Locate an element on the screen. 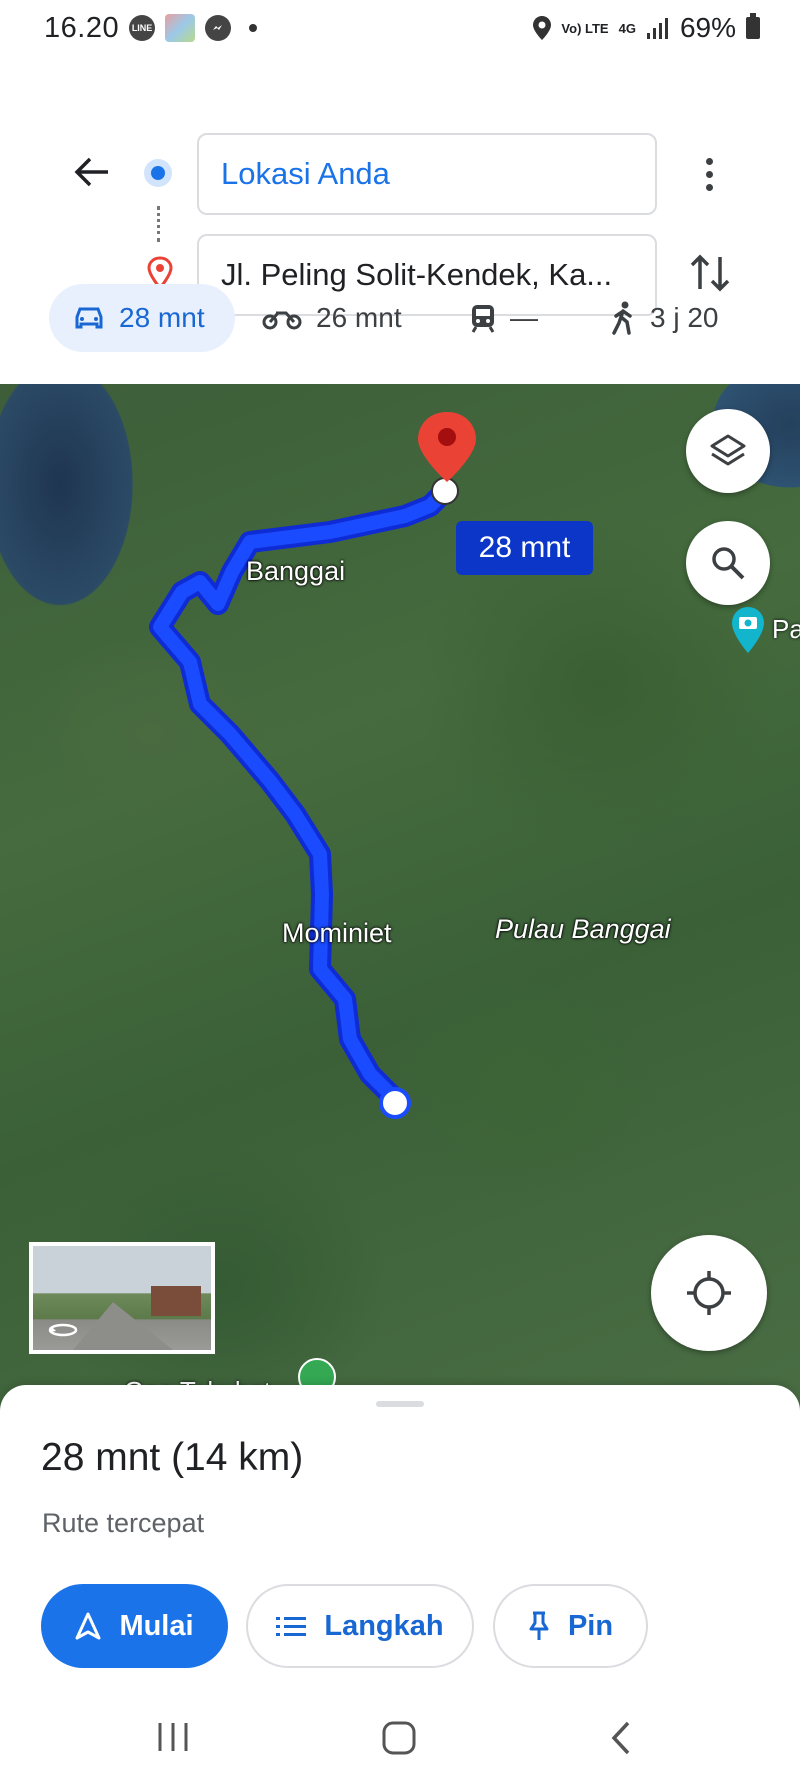 This screenshot has width=800, height=1784. street-view-rotate-icon is located at coordinates (63, 1330).